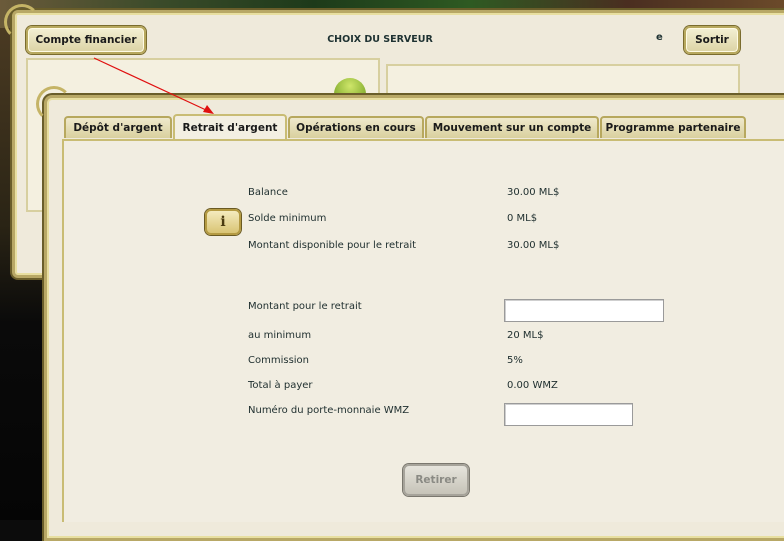 The width and height of the screenshot is (784, 541). What do you see at coordinates (86, 40) in the screenshot?
I see `account-button: Compte financier` at bounding box center [86, 40].